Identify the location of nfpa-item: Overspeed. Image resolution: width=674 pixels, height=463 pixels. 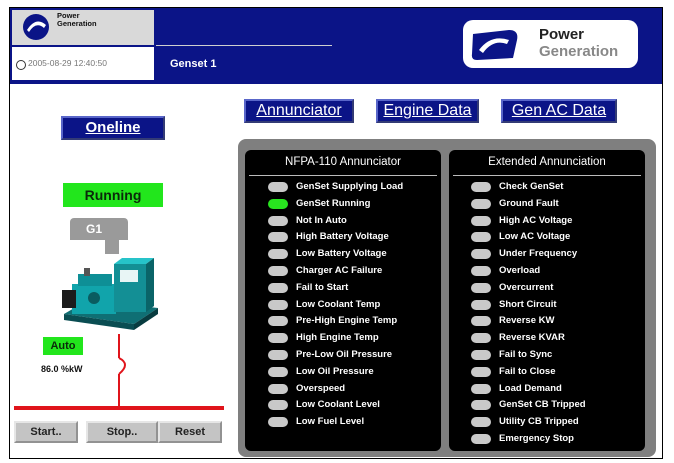
(343, 389).